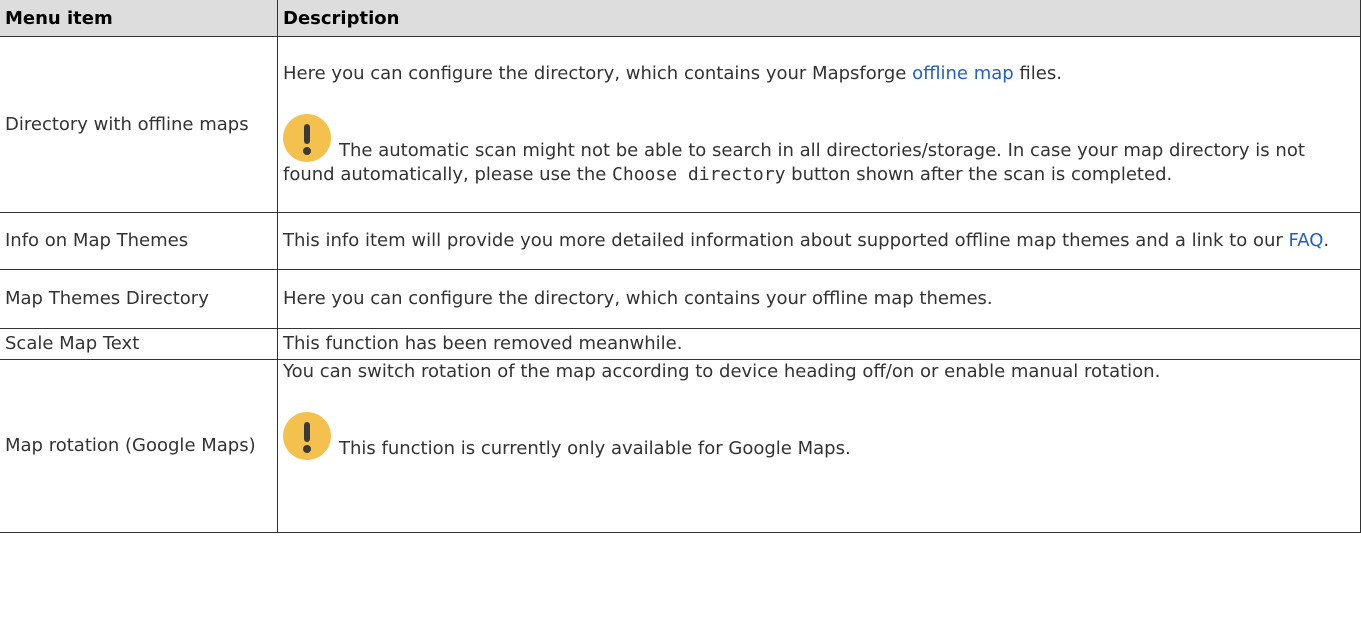 This screenshot has height=620, width=1361. What do you see at coordinates (139, 124) in the screenshot?
I see `menu-item-cell: Directory with offline maps` at bounding box center [139, 124].